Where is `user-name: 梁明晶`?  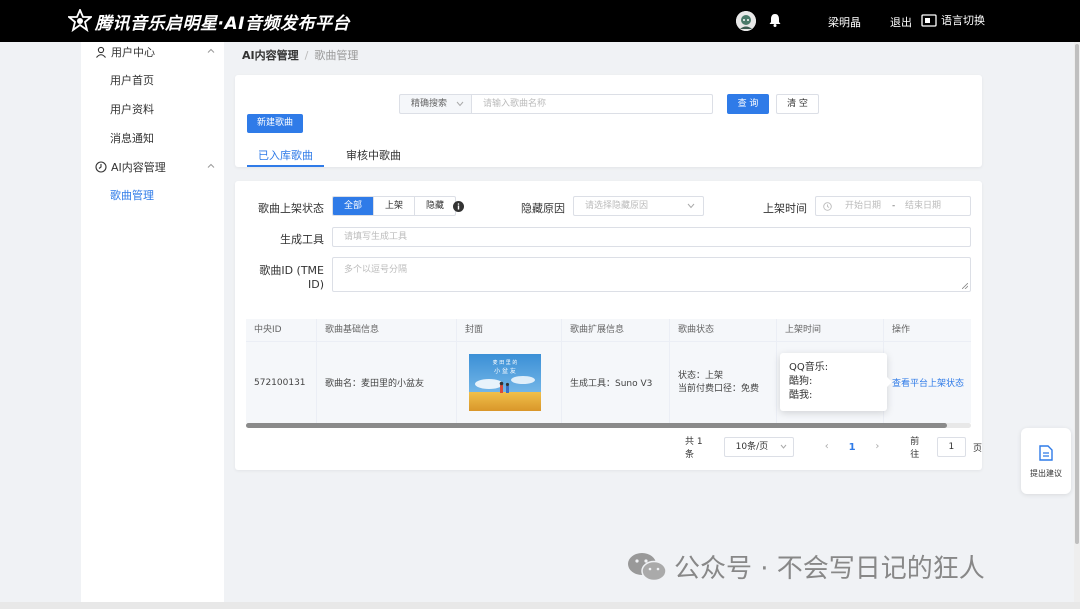
user-name: 梁明晶 is located at coordinates (844, 22).